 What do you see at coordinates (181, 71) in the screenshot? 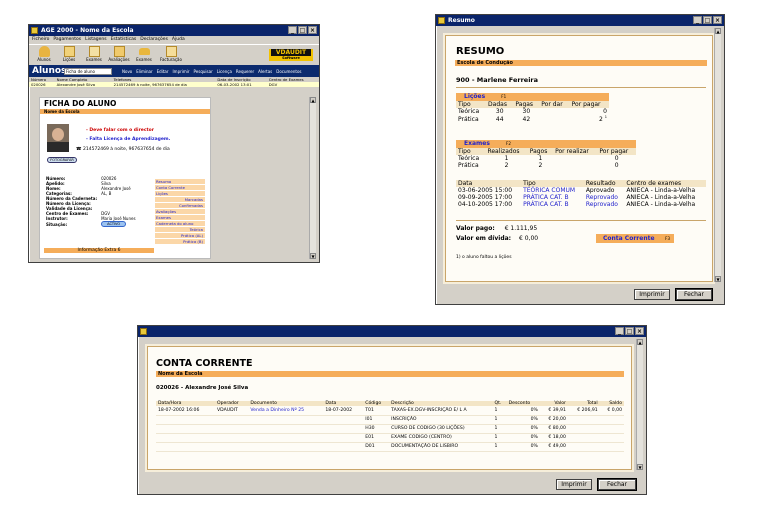
I see `action-imprimir: Imprimir` at bounding box center [181, 71].